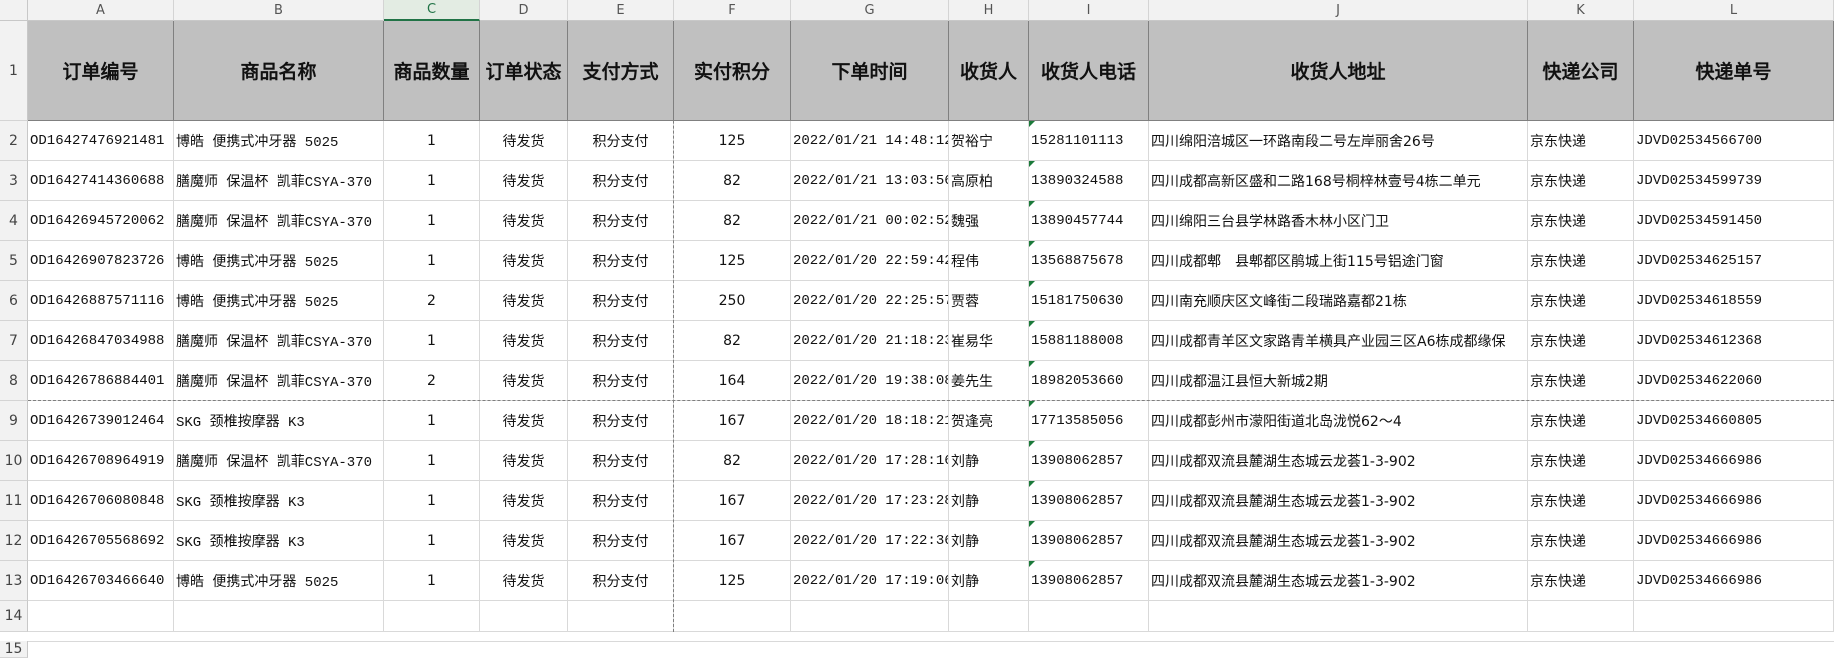 Image resolution: width=1834 pixels, height=658 pixels. What do you see at coordinates (1338, 221) in the screenshot?
I see `table-cell: 四川绵阳三台县学林路香木林小区门卫` at bounding box center [1338, 221].